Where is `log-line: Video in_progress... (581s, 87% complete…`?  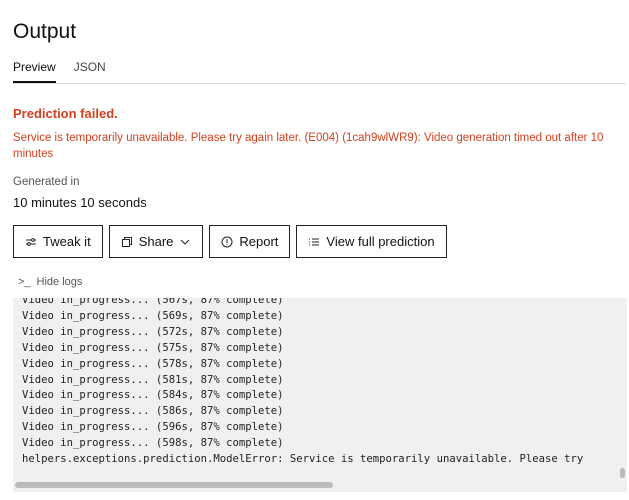 log-line: Video in_progress... (581s, 87% complete… is located at coordinates (153, 379).